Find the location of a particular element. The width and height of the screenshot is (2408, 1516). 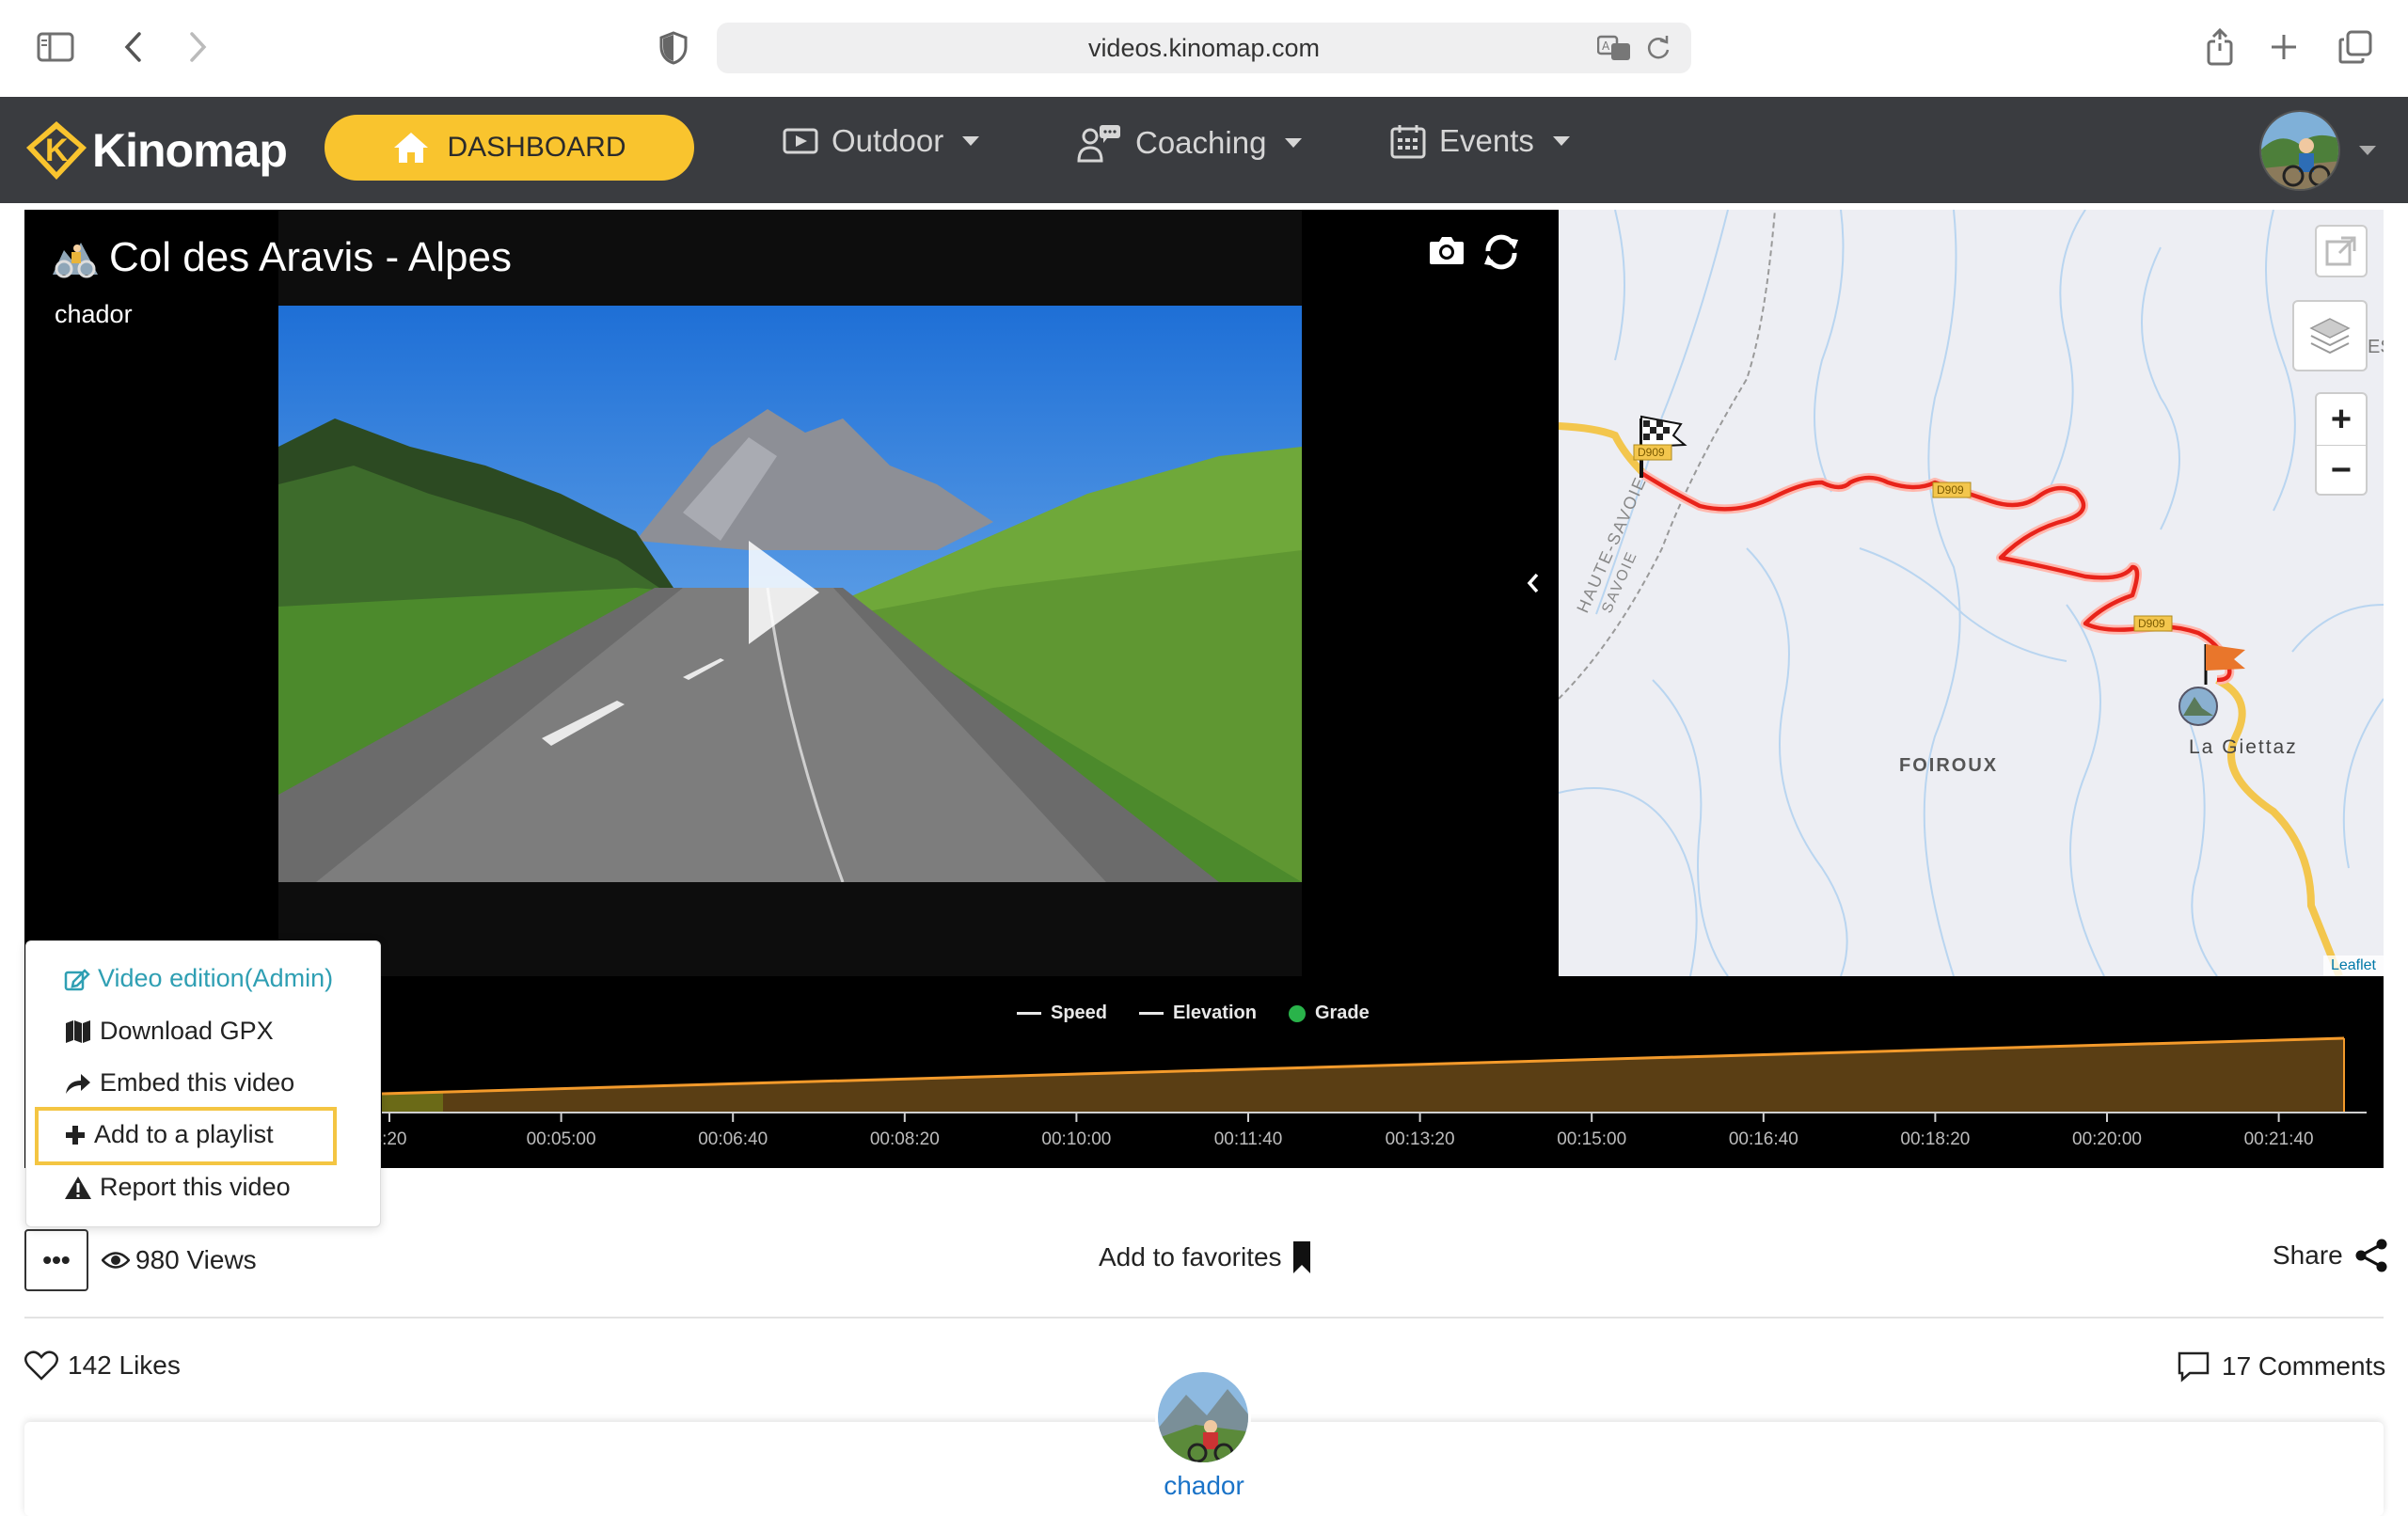

kinomap-logo-icon: K is located at coordinates (57, 150).